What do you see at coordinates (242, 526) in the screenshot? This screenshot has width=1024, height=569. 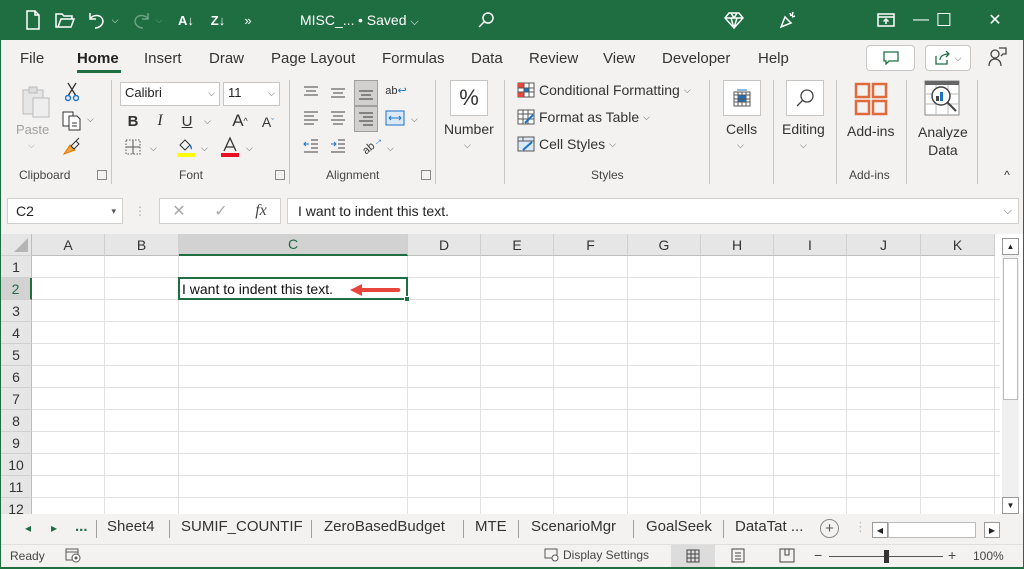 I see `sheet-tab: SUMIF_COUNTIF` at bounding box center [242, 526].